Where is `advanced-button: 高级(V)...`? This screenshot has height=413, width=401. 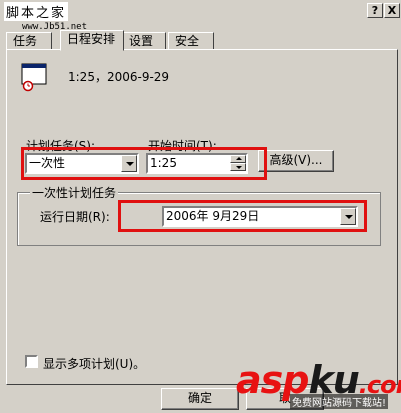 advanced-button: 高级(V)... is located at coordinates (296, 161).